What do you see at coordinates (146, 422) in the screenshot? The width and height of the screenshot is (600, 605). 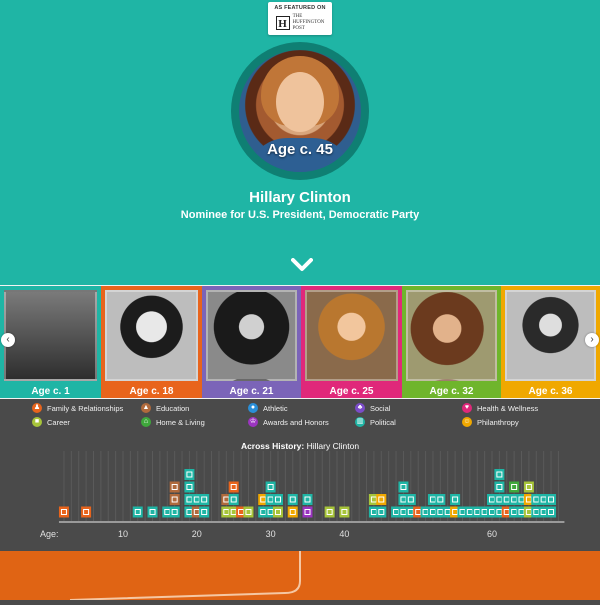 I see `house-icon: ⌂` at bounding box center [146, 422].